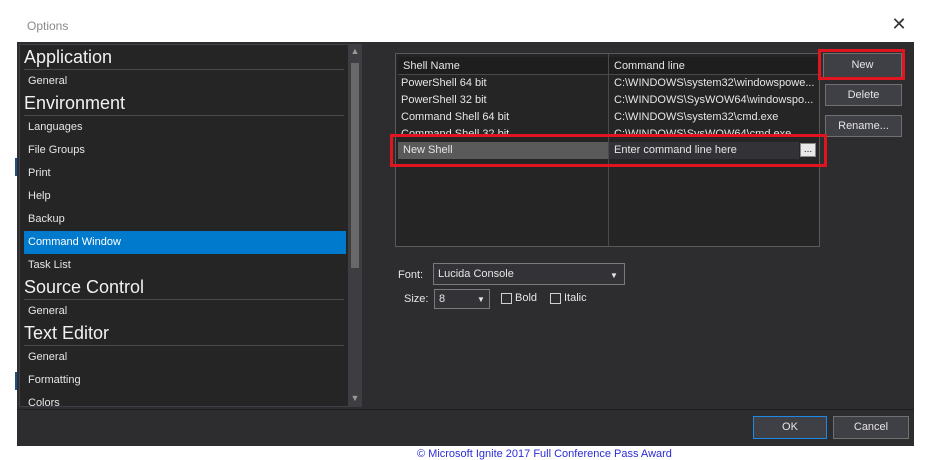 The height and width of the screenshot is (460, 925). I want to click on column-header-command-line: Command line, so click(714, 66).